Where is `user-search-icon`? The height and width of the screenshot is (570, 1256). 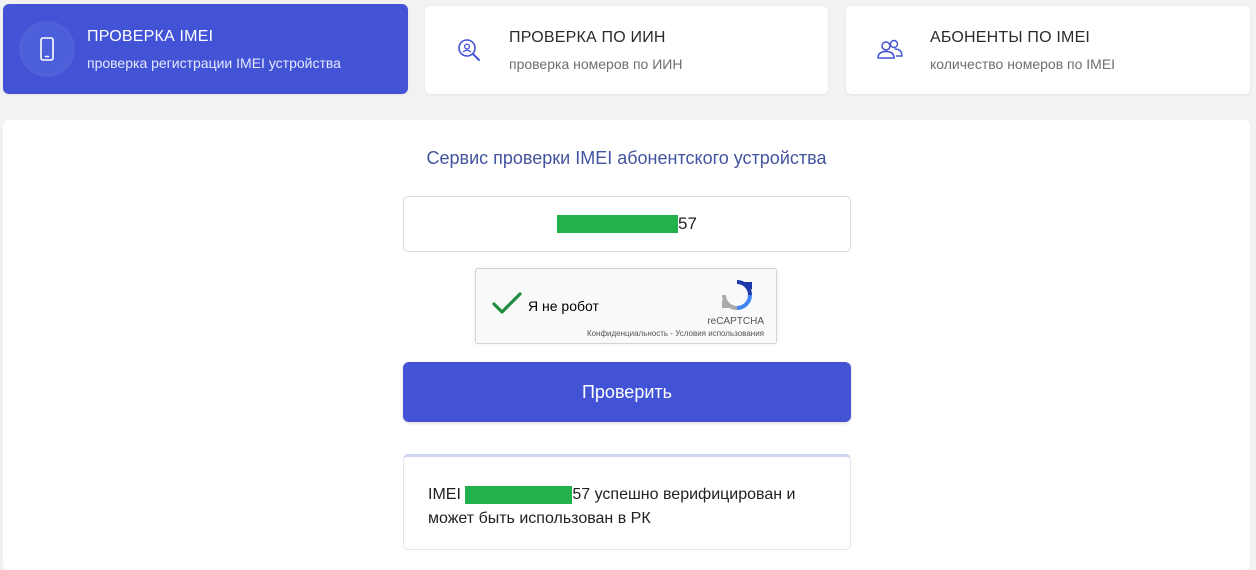 user-search-icon is located at coordinates (469, 50).